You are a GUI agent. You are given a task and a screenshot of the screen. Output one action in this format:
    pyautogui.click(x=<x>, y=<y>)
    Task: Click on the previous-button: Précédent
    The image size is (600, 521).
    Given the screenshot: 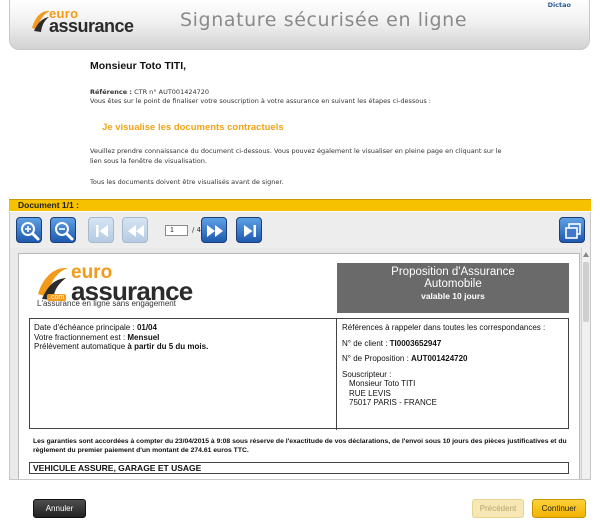 What is the action you would take?
    pyautogui.click(x=498, y=508)
    